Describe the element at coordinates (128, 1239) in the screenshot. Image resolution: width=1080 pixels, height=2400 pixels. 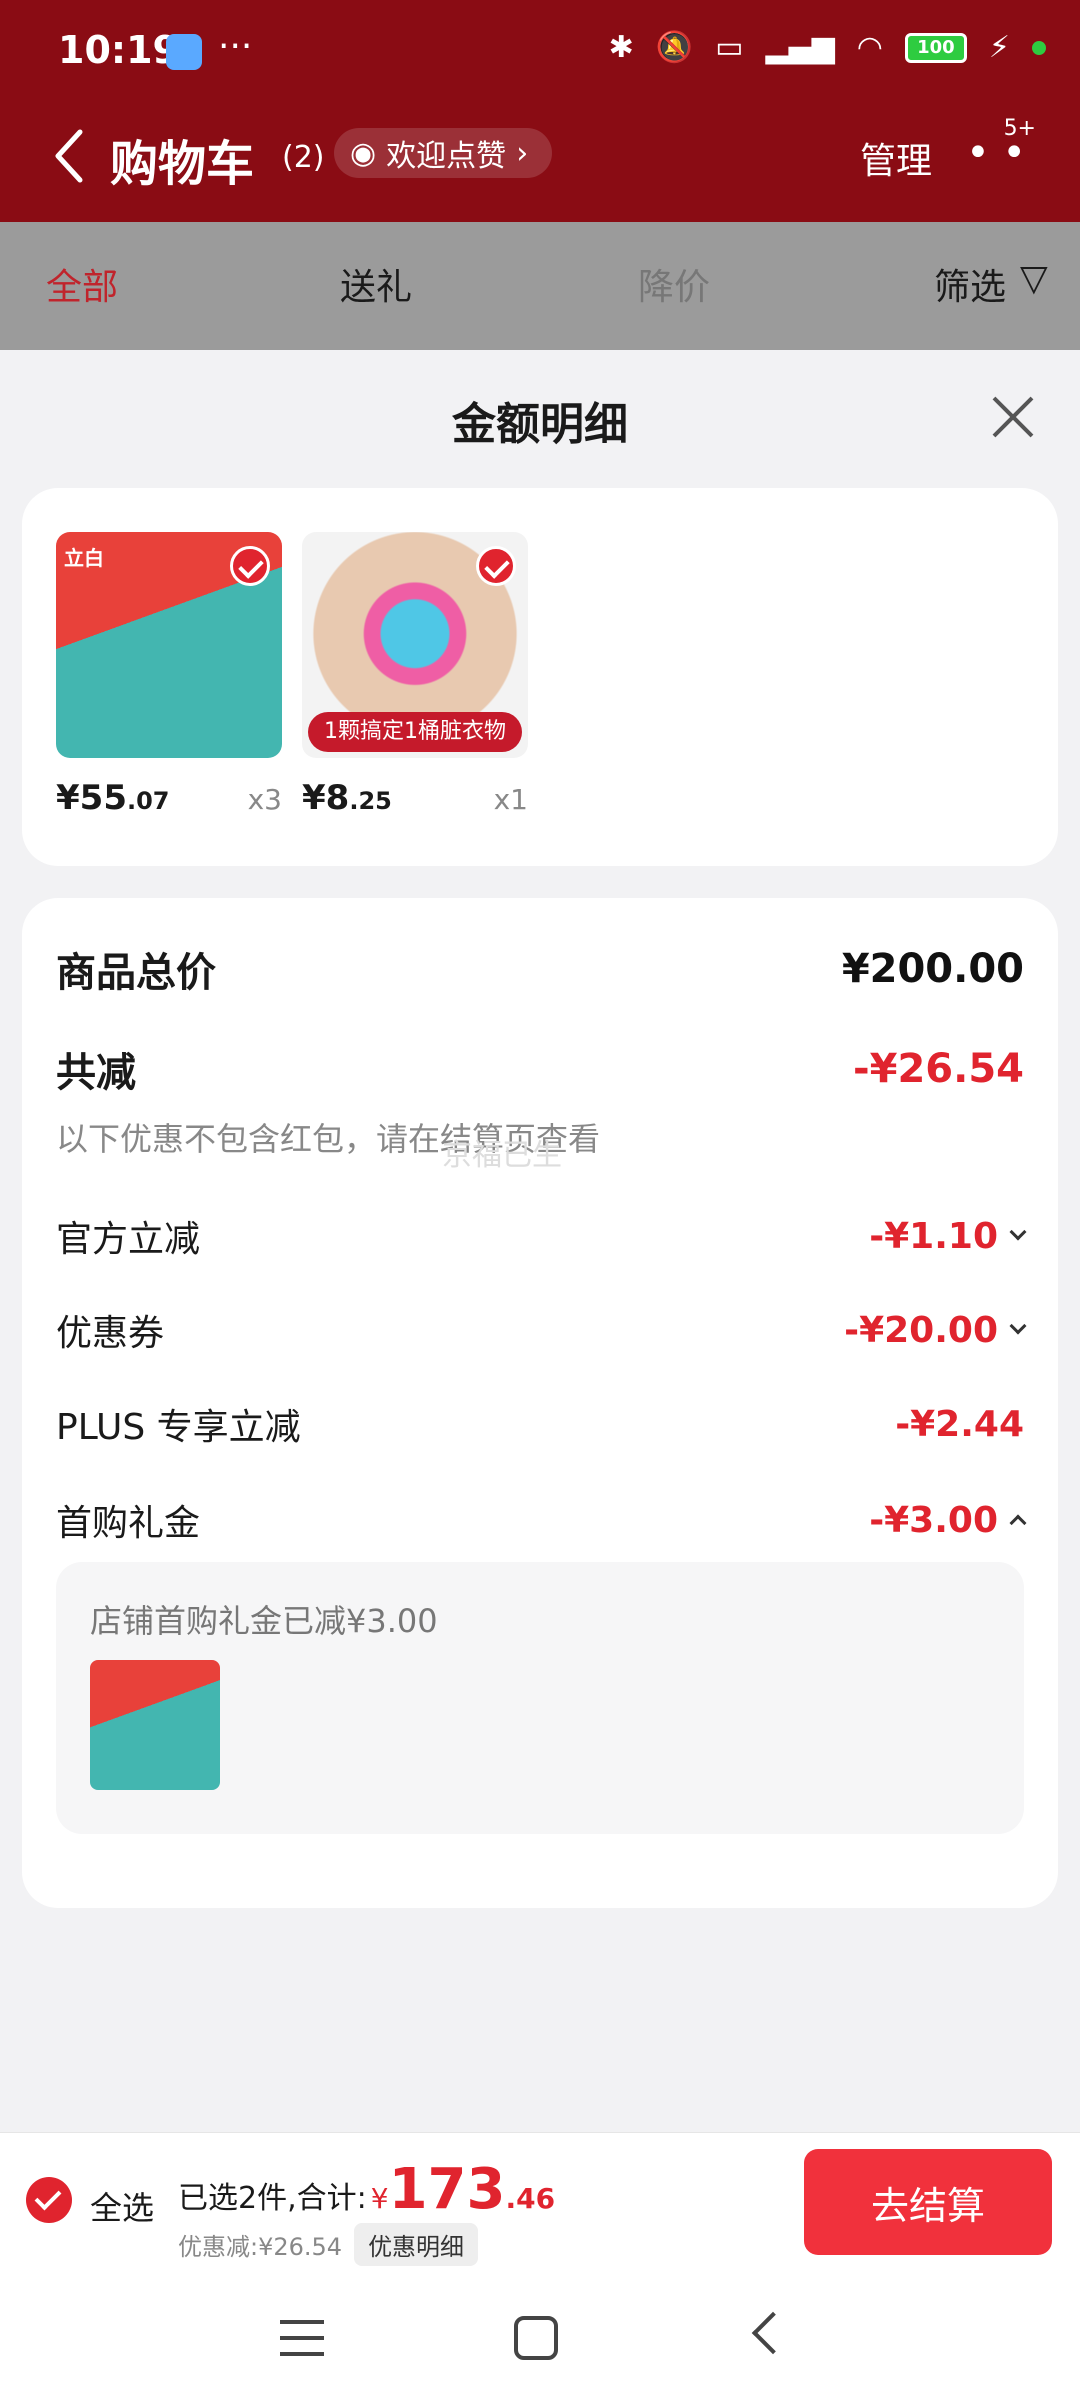
I see `official-discount-label: 官方立减` at that location.